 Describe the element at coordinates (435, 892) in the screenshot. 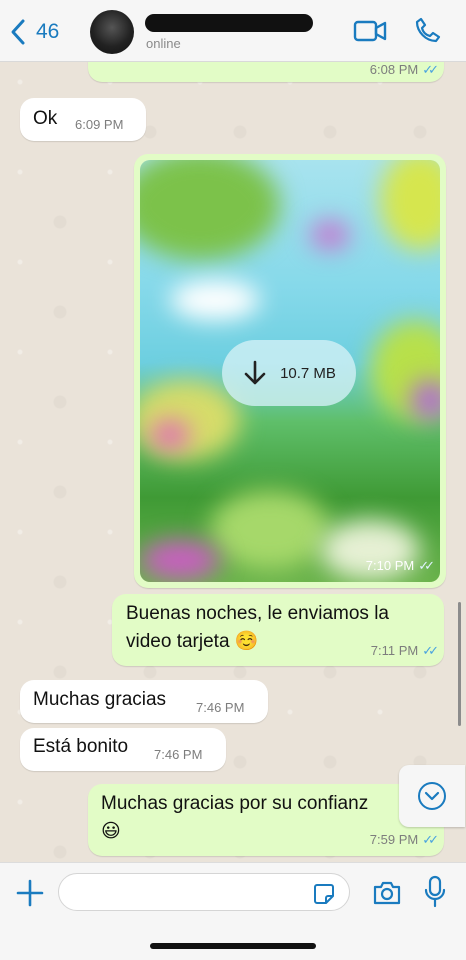

I see `microphone-icon` at that location.